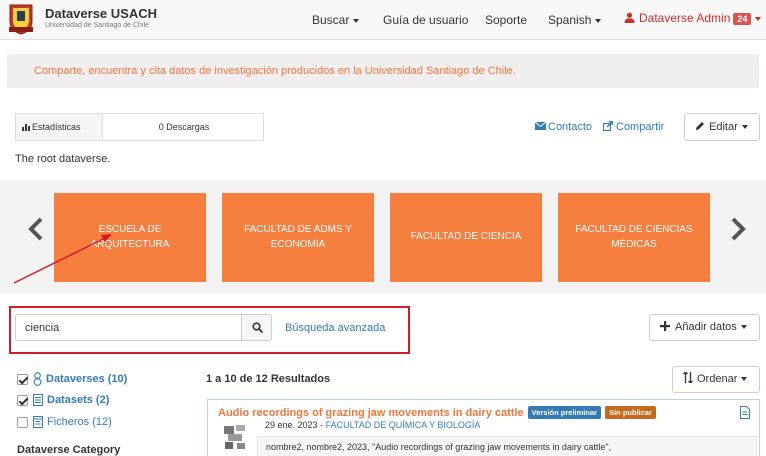  Describe the element at coordinates (21, 19) in the screenshot. I see `usach-logo` at that location.